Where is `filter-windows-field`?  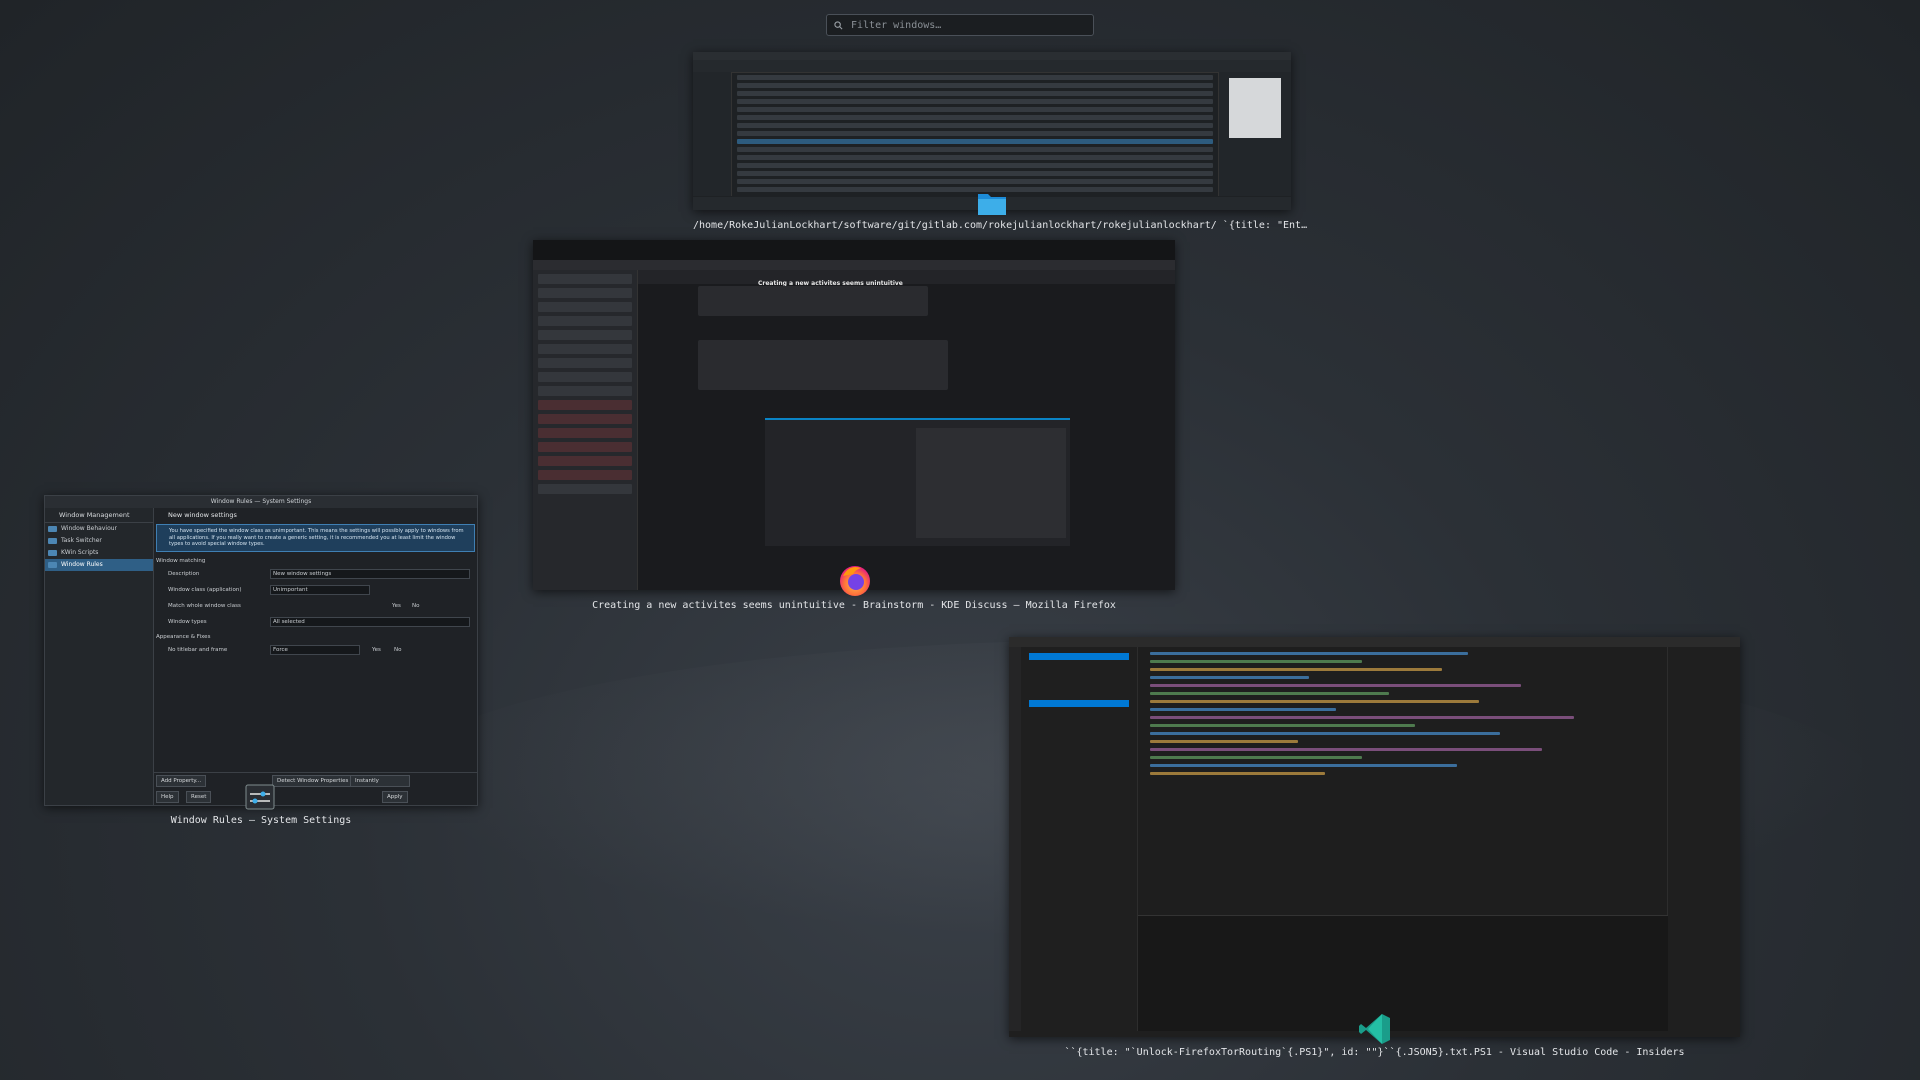 filter-windows-field is located at coordinates (960, 25).